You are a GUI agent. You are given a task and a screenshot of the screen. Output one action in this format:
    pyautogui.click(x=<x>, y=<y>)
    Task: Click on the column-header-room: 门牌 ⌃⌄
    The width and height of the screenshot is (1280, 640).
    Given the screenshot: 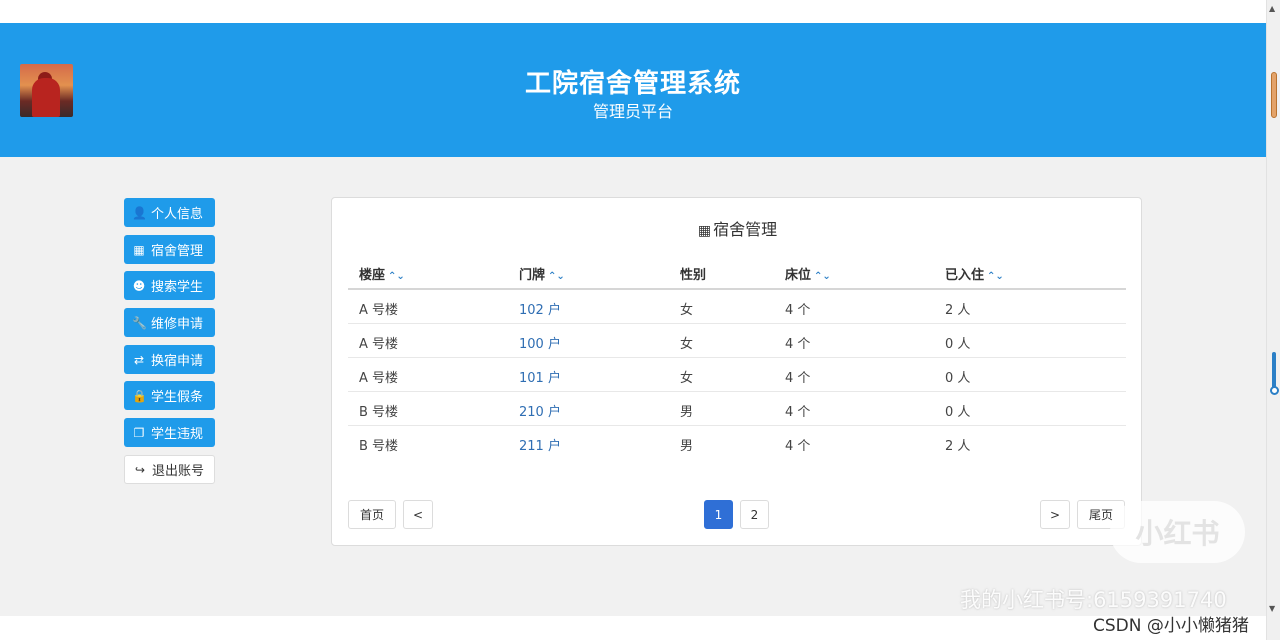 What is the action you would take?
    pyautogui.click(x=542, y=273)
    